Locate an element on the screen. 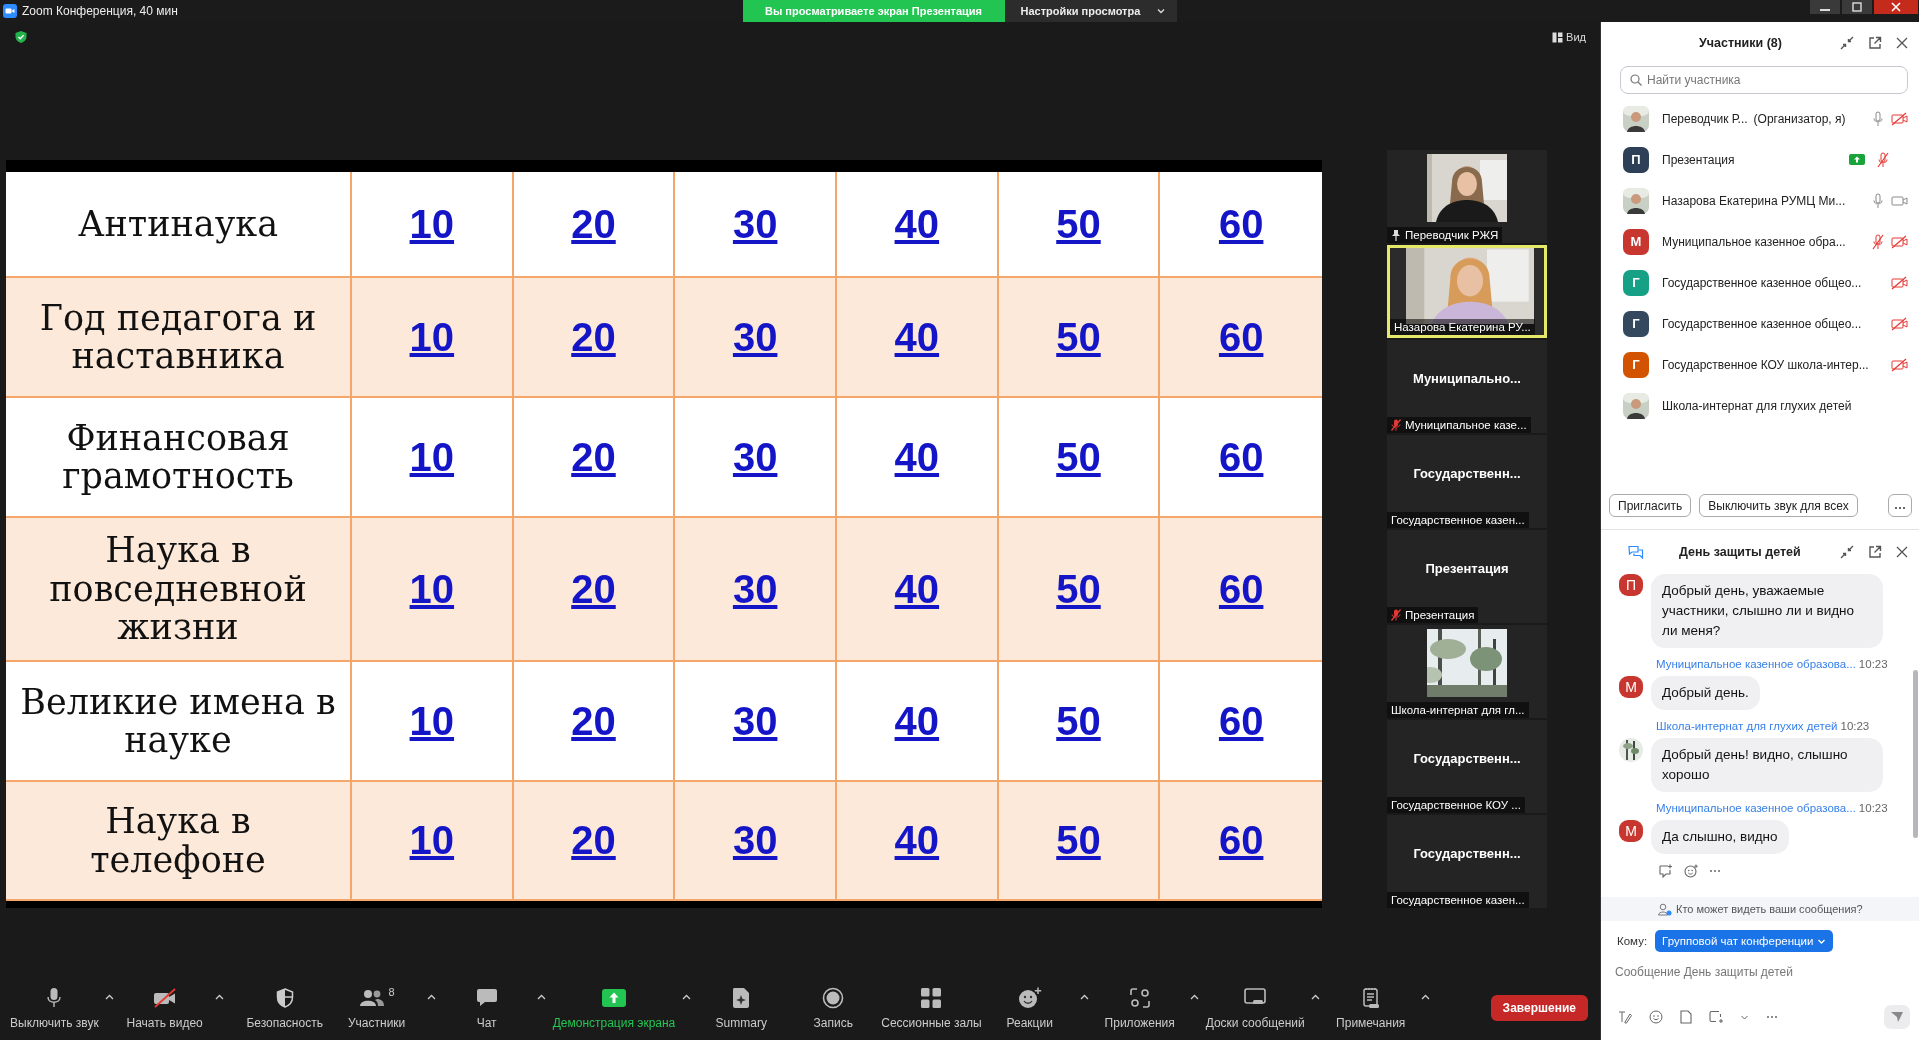 The width and height of the screenshot is (1919, 1040). toolbar-button: Примечания is located at coordinates (1370, 1007).